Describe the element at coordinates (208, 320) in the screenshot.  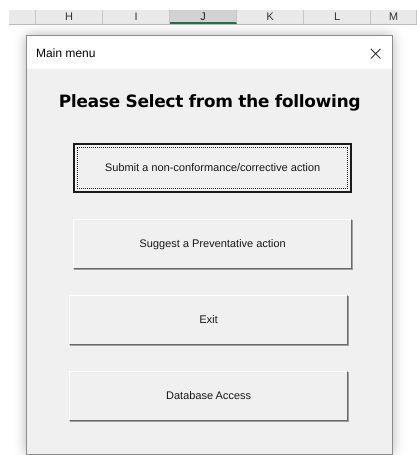
I see `menu-button: Exit` at that location.